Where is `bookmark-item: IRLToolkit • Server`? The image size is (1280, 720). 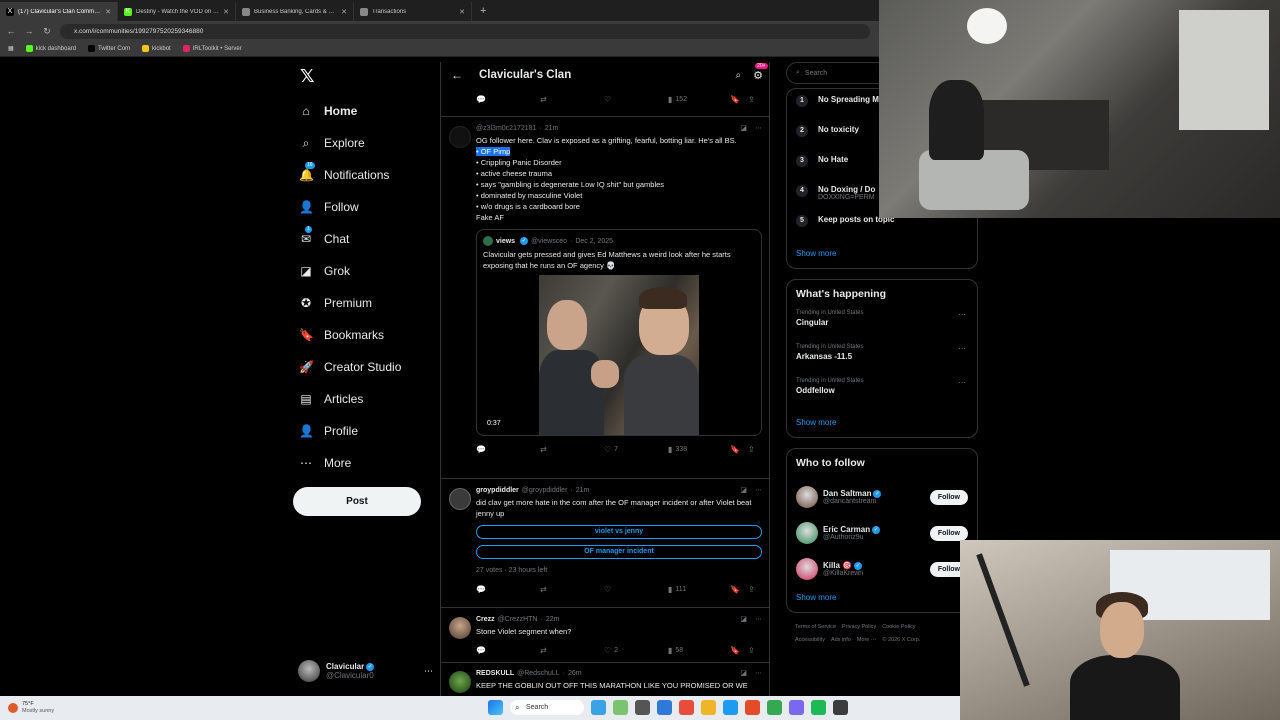
bookmark-item: IRLToolkit • Server is located at coordinates (212, 48).